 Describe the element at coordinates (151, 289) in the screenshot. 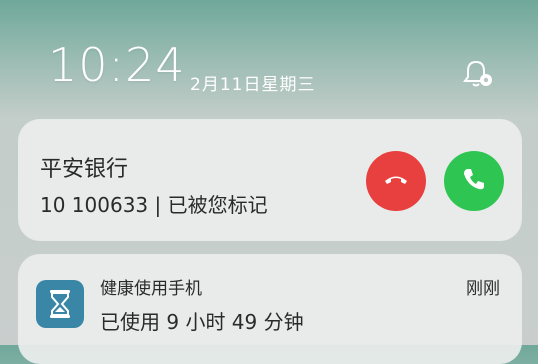

I see `notification-app-name: 健康使用手机` at that location.